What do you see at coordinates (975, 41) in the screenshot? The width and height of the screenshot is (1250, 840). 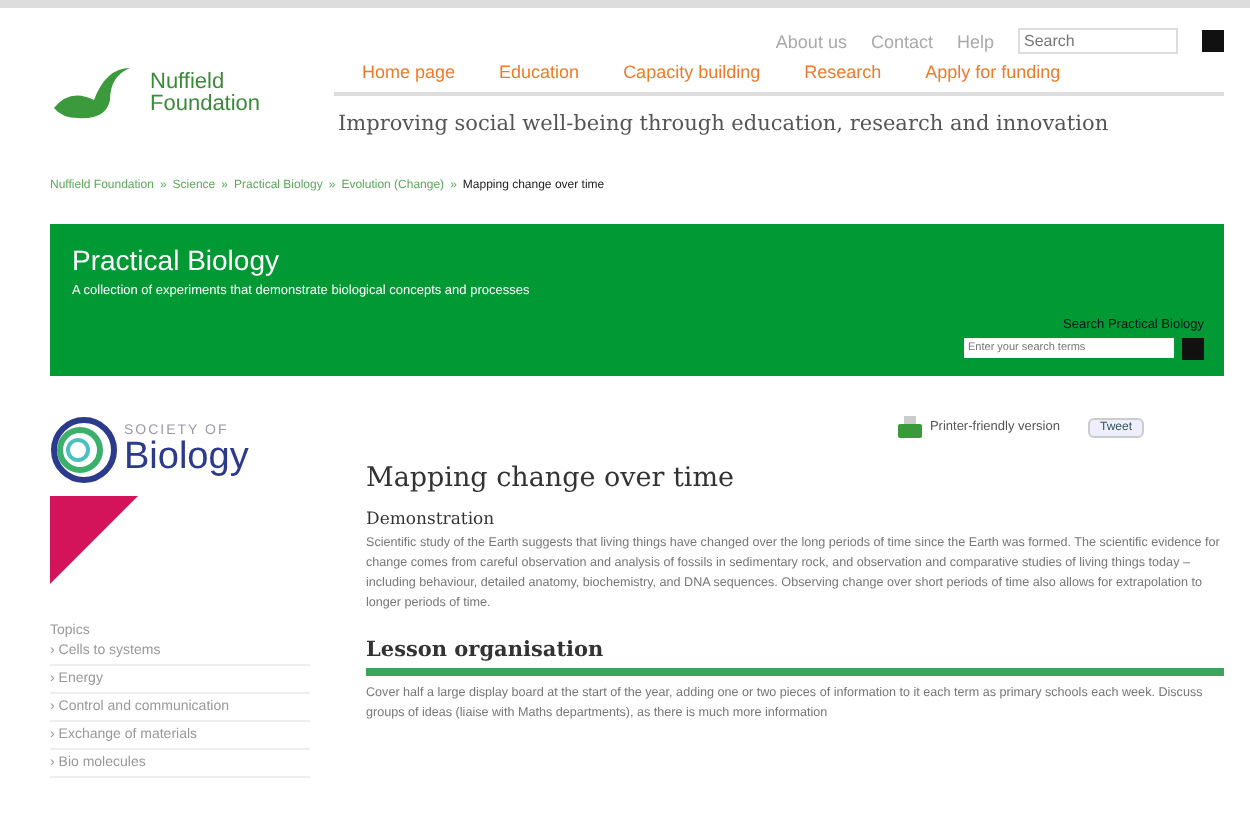 I see `top-link: Help` at bounding box center [975, 41].